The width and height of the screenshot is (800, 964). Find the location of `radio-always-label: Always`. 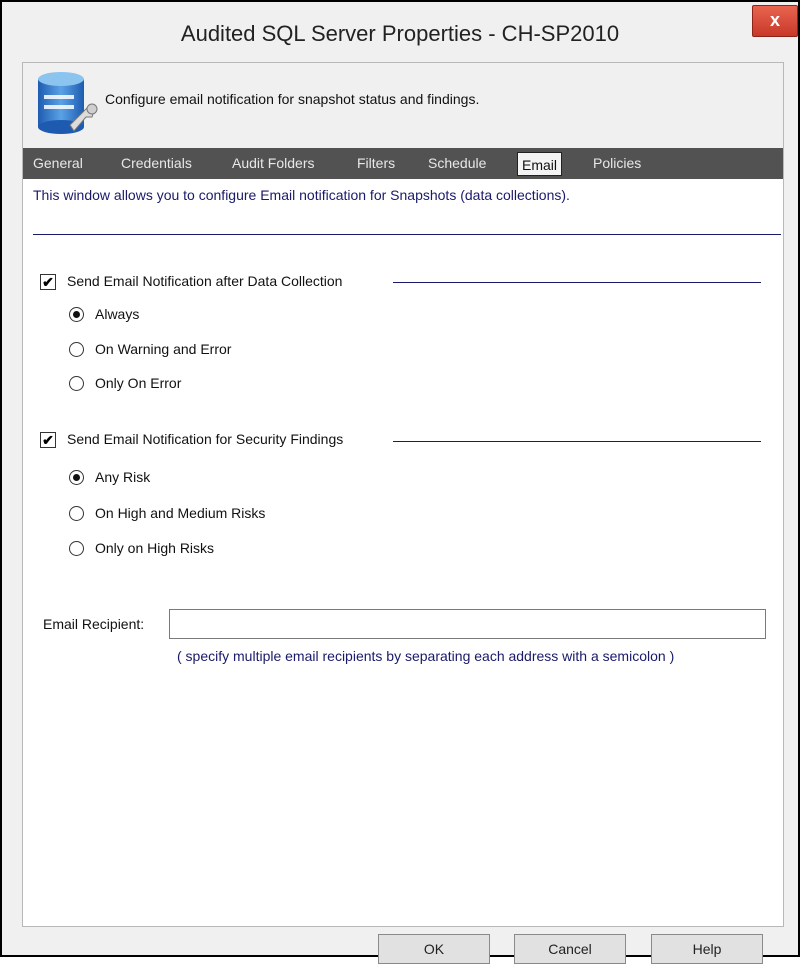

radio-always-label: Always is located at coordinates (117, 314).